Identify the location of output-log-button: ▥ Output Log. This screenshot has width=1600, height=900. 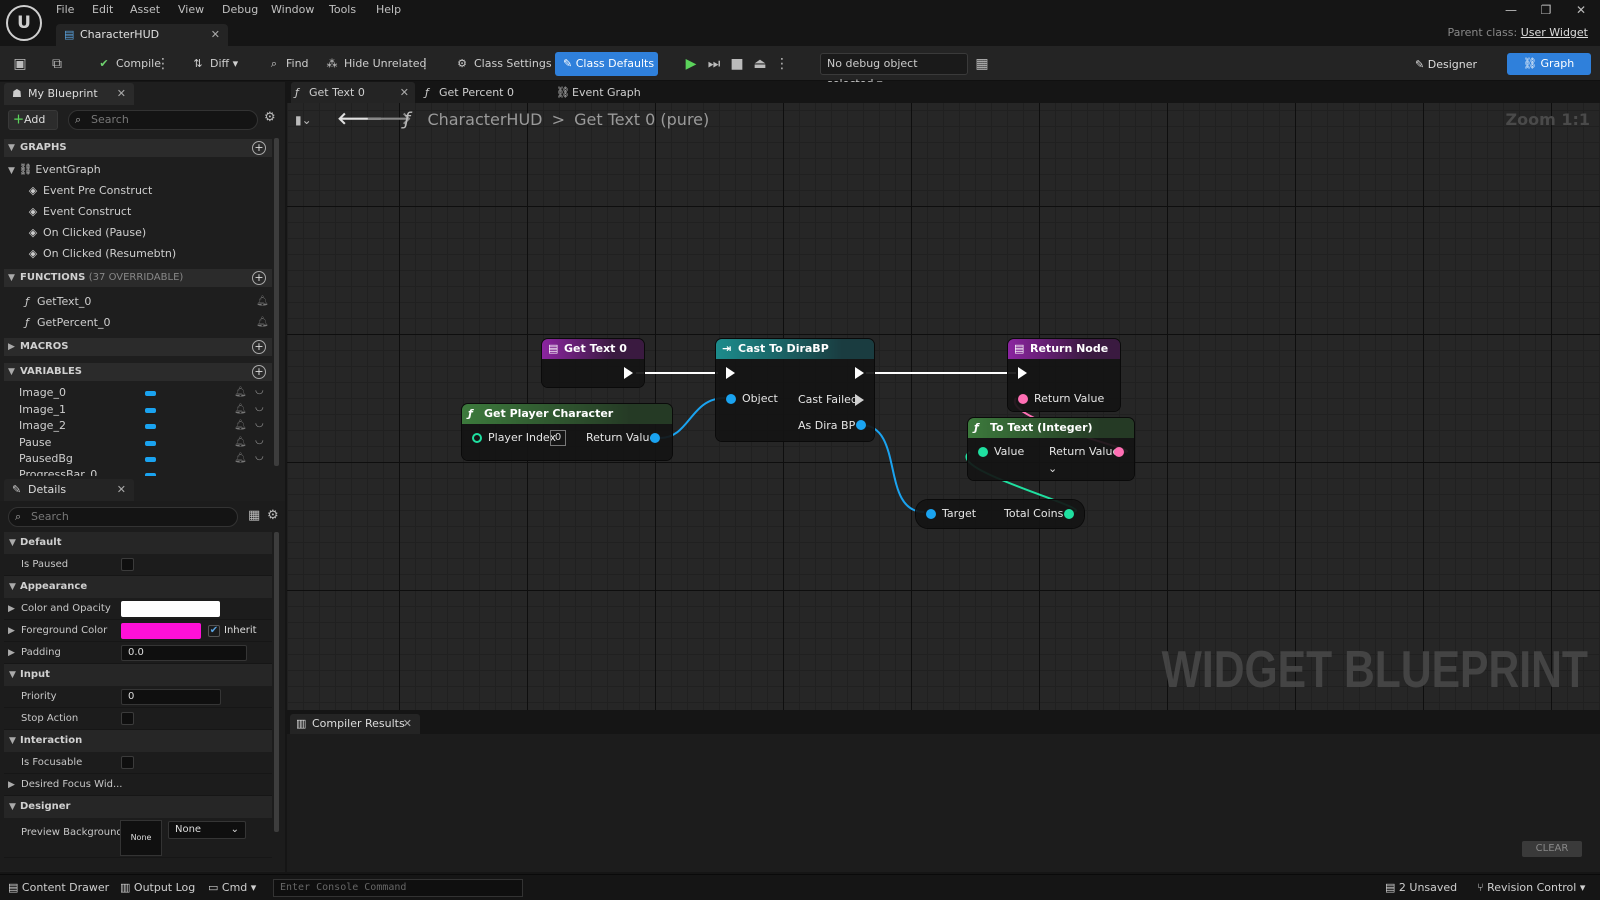
(157, 888).